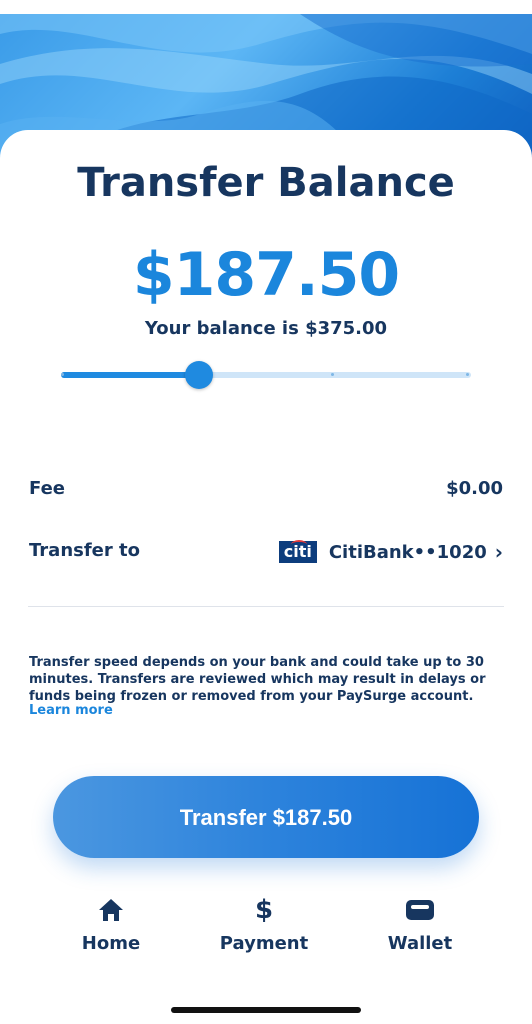 This screenshot has height=1024, width=532. What do you see at coordinates (407, 552) in the screenshot?
I see `bank-account-name: CitiBank••1020` at bounding box center [407, 552].